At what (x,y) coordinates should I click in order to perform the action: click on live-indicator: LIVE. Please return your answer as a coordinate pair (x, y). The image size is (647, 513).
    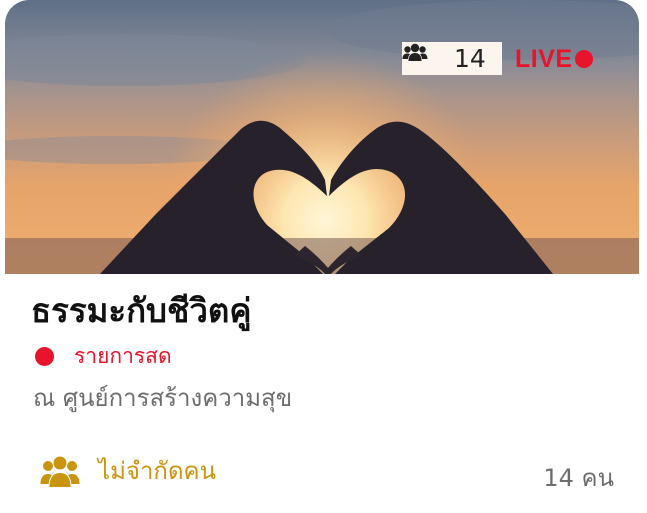
    Looking at the image, I should click on (554, 59).